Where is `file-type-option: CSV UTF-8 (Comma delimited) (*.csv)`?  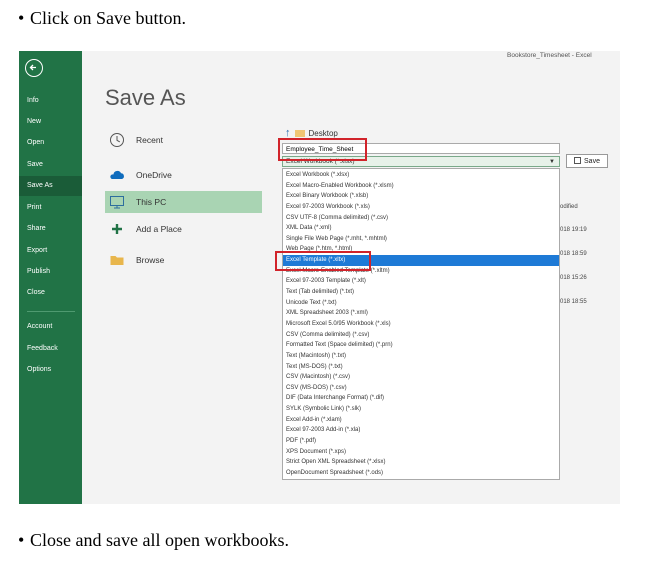 file-type-option: CSV UTF-8 (Comma delimited) (*.csv) is located at coordinates (421, 218).